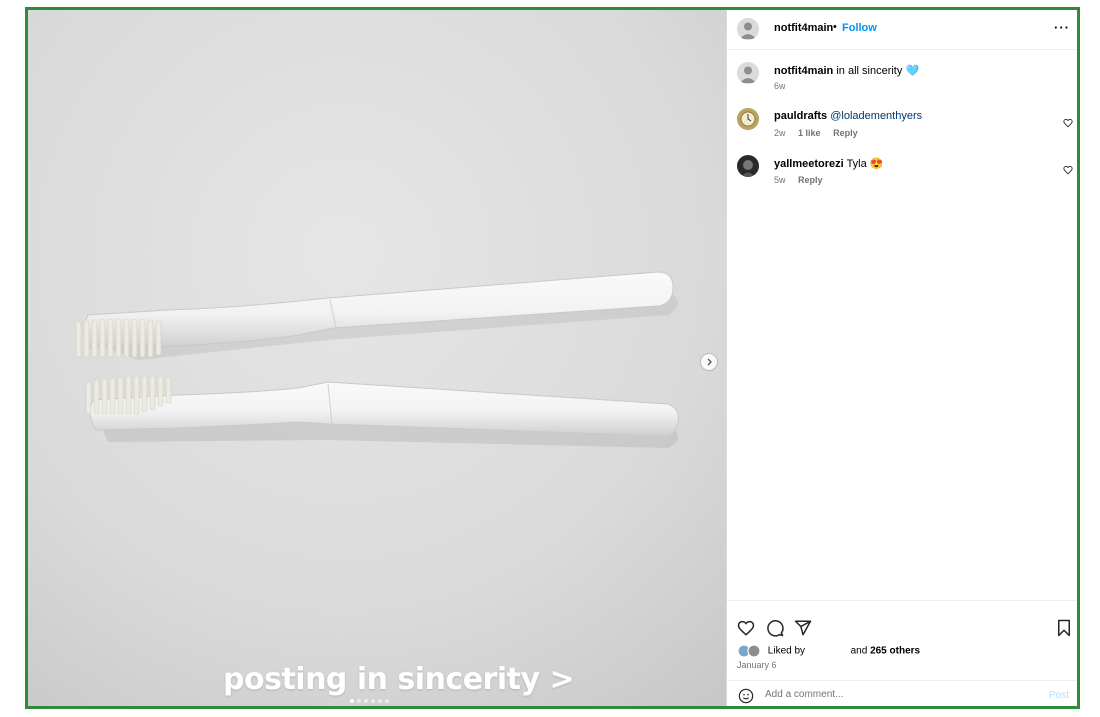 The height and width of the screenshot is (717, 1100). What do you see at coordinates (800, 116) in the screenshot?
I see `comment-username: pauldrafts` at bounding box center [800, 116].